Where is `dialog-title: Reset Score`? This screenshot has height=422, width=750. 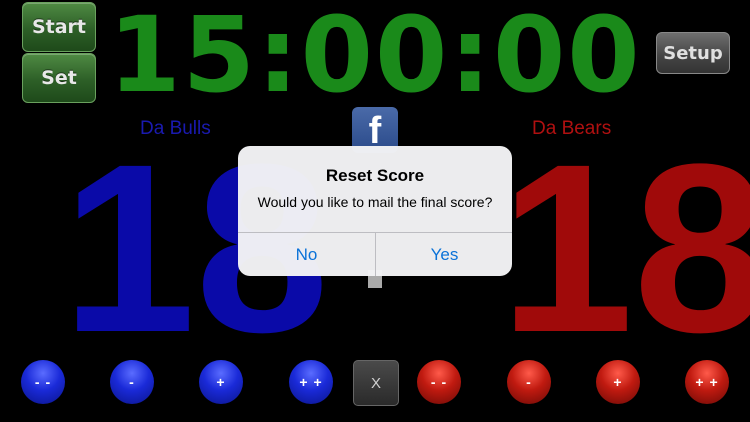
dialog-title: Reset Score is located at coordinates (375, 175).